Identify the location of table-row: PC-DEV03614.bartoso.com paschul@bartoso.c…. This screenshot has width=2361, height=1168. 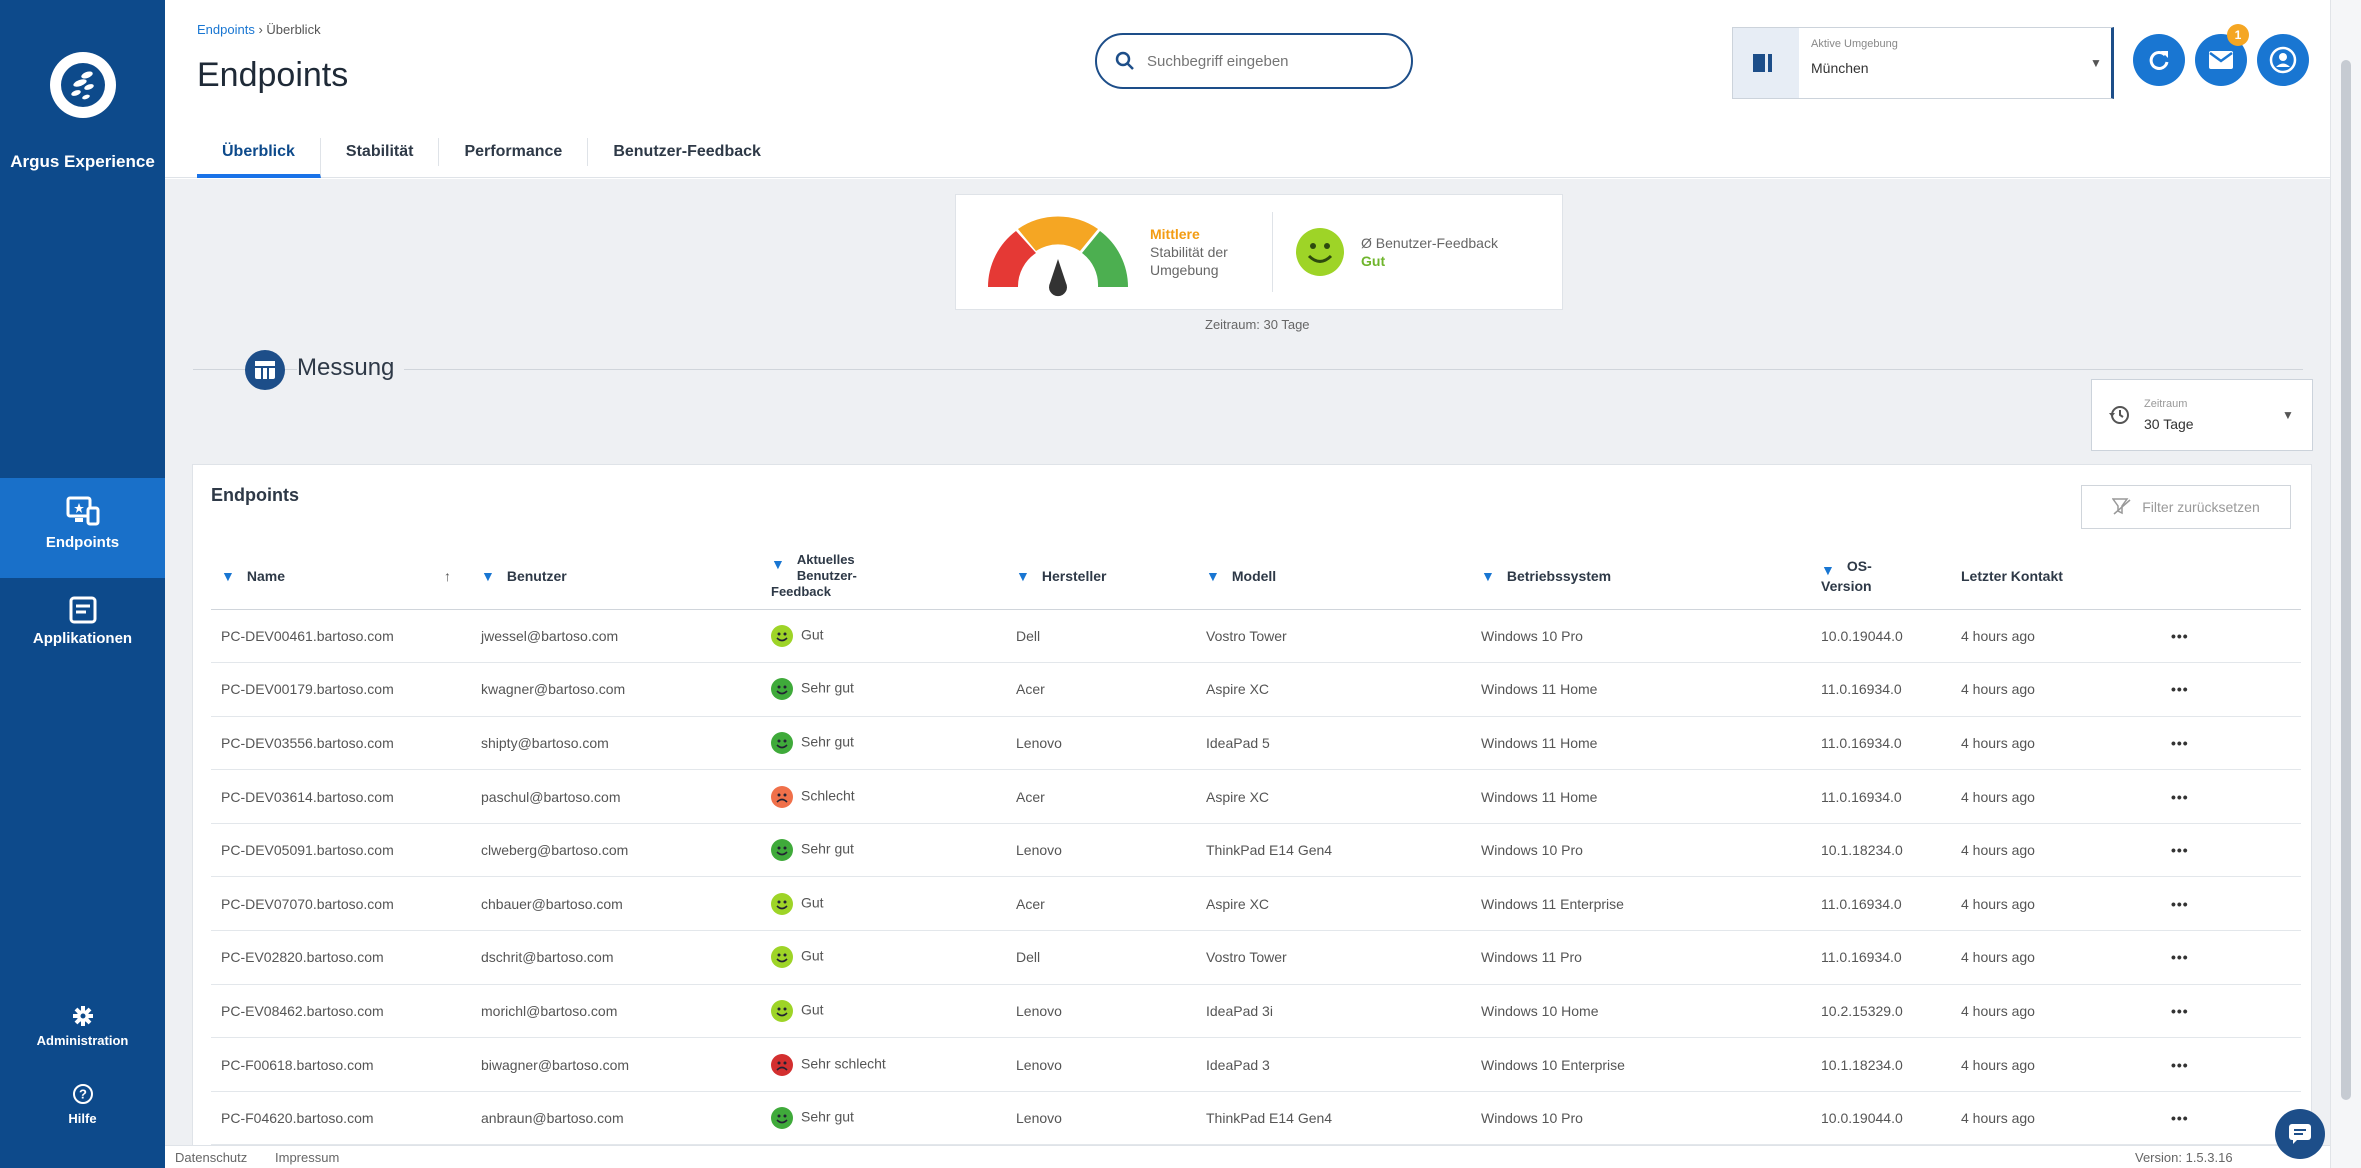
(1256, 796).